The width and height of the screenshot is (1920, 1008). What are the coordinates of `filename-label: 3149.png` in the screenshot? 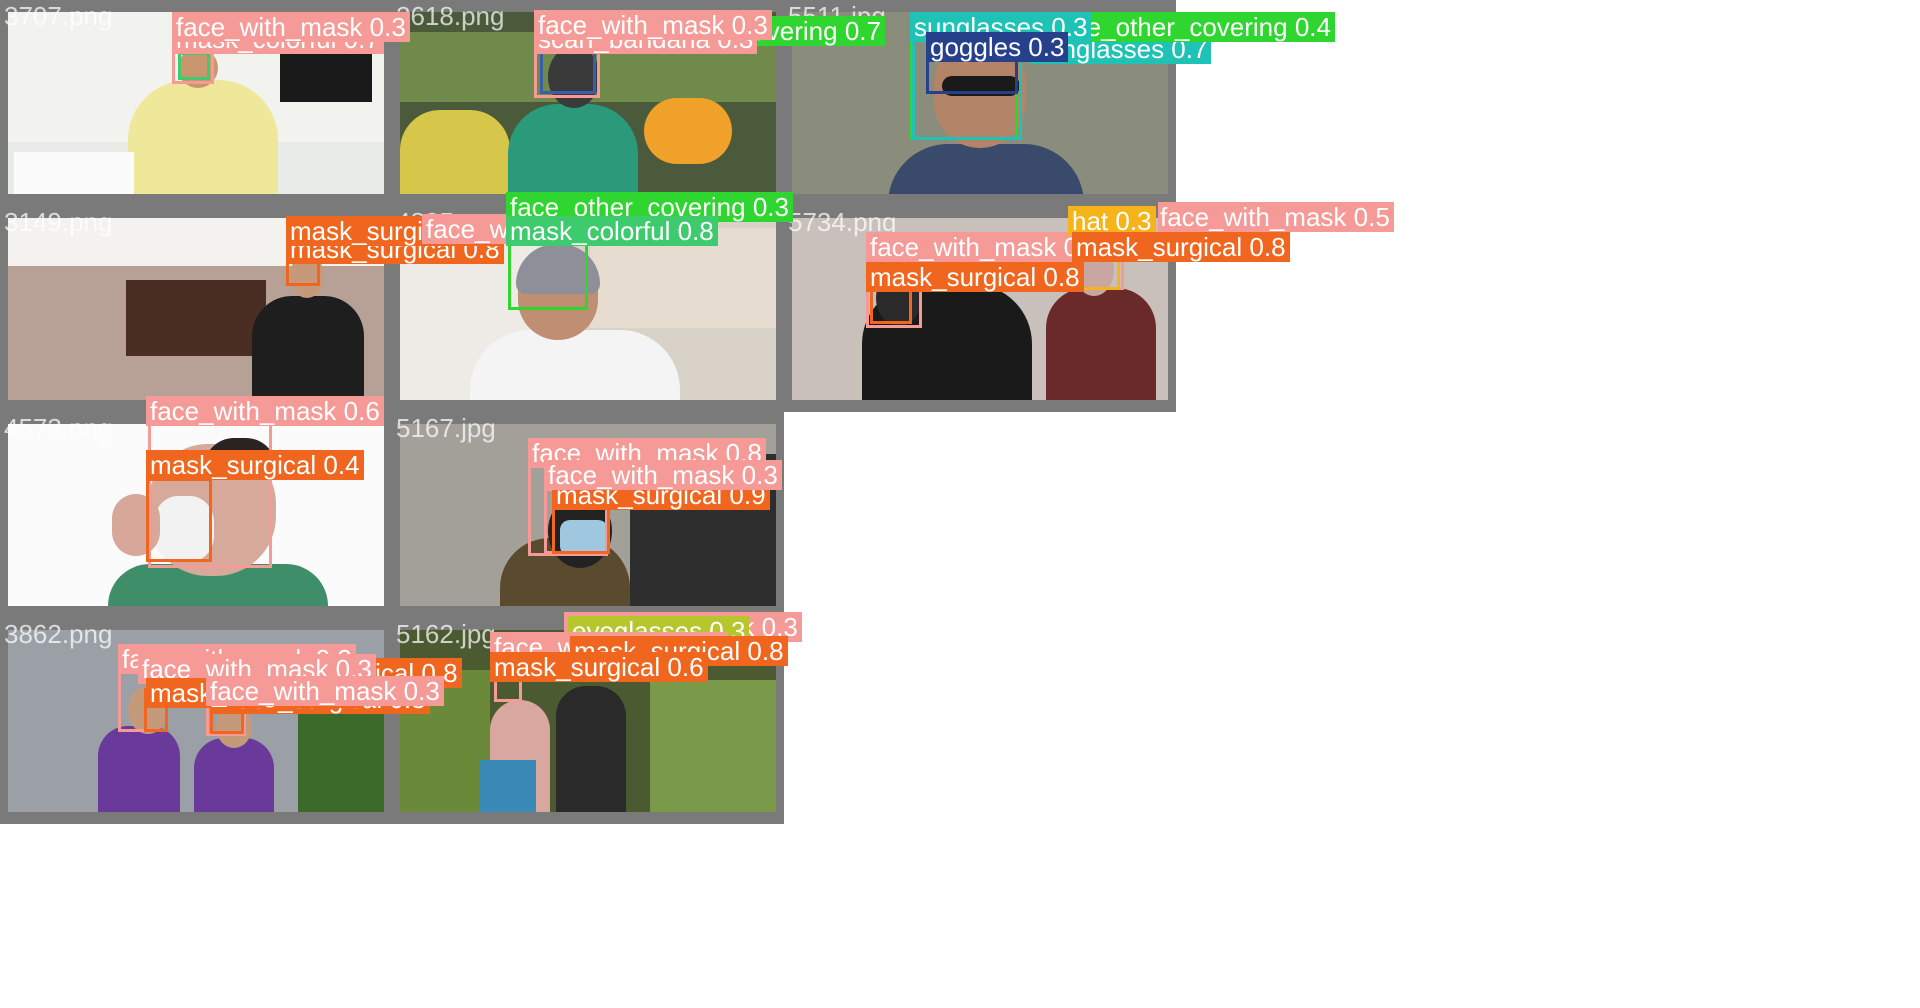 It's located at (58, 222).